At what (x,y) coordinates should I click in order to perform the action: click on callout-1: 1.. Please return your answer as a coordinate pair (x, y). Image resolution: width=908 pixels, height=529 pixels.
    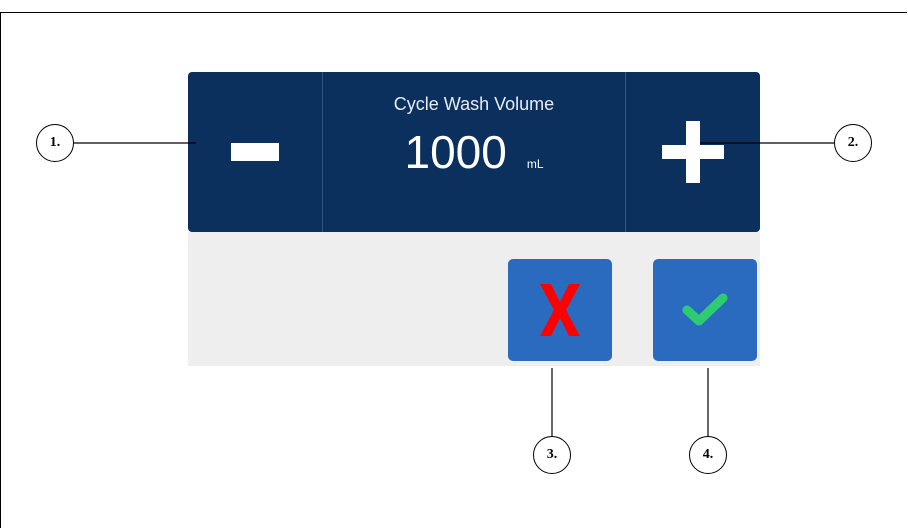
    Looking at the image, I should click on (55, 143).